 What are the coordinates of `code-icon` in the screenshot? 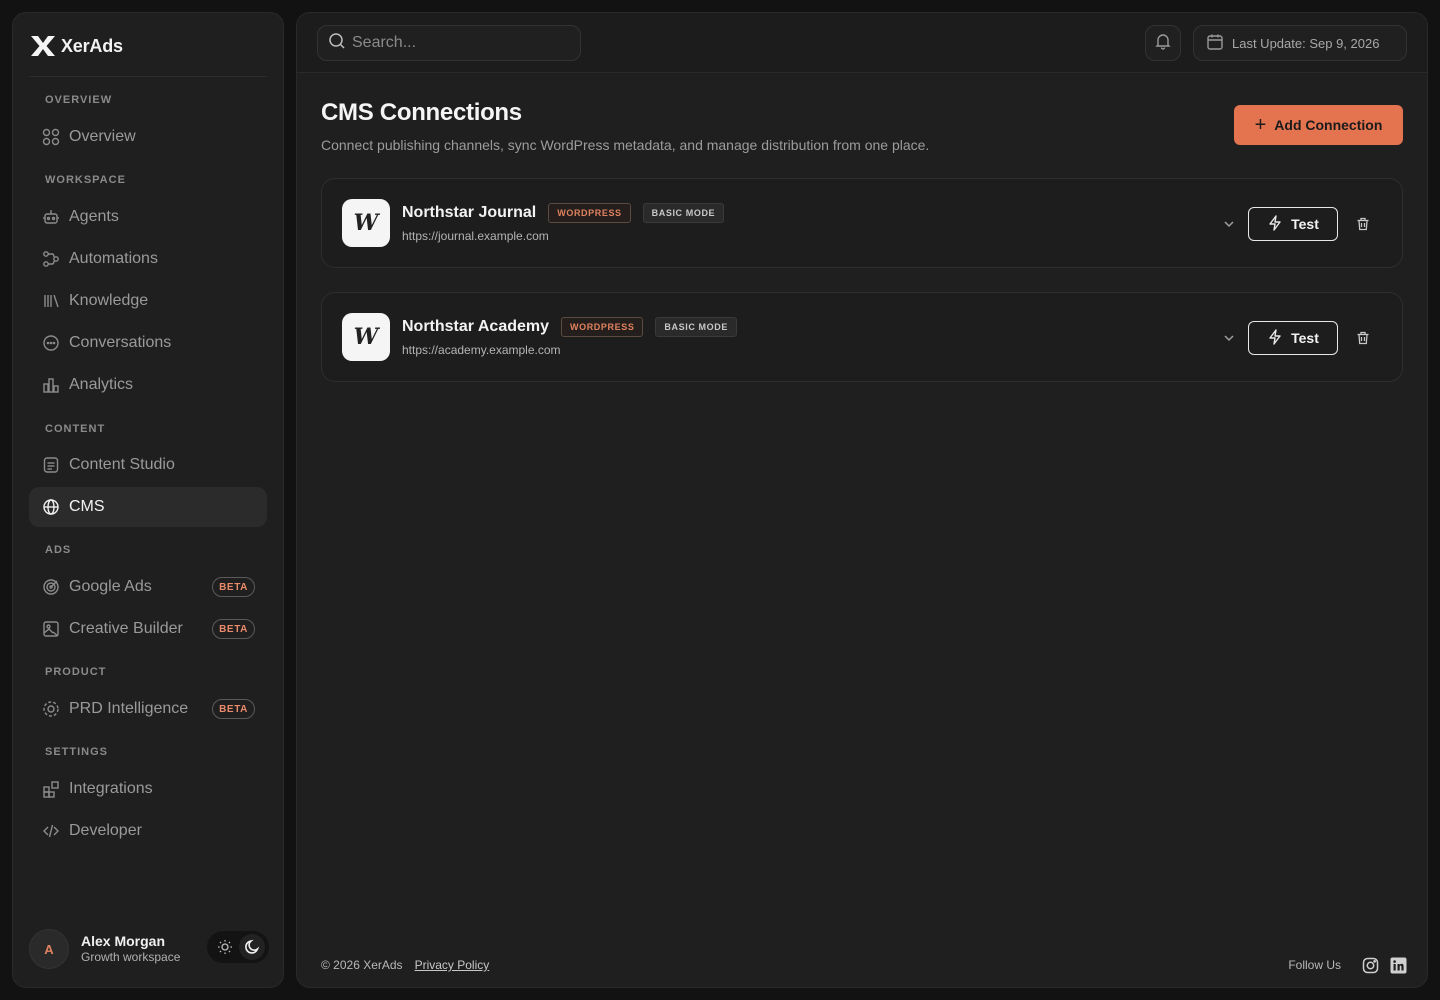 It's located at (51, 831).